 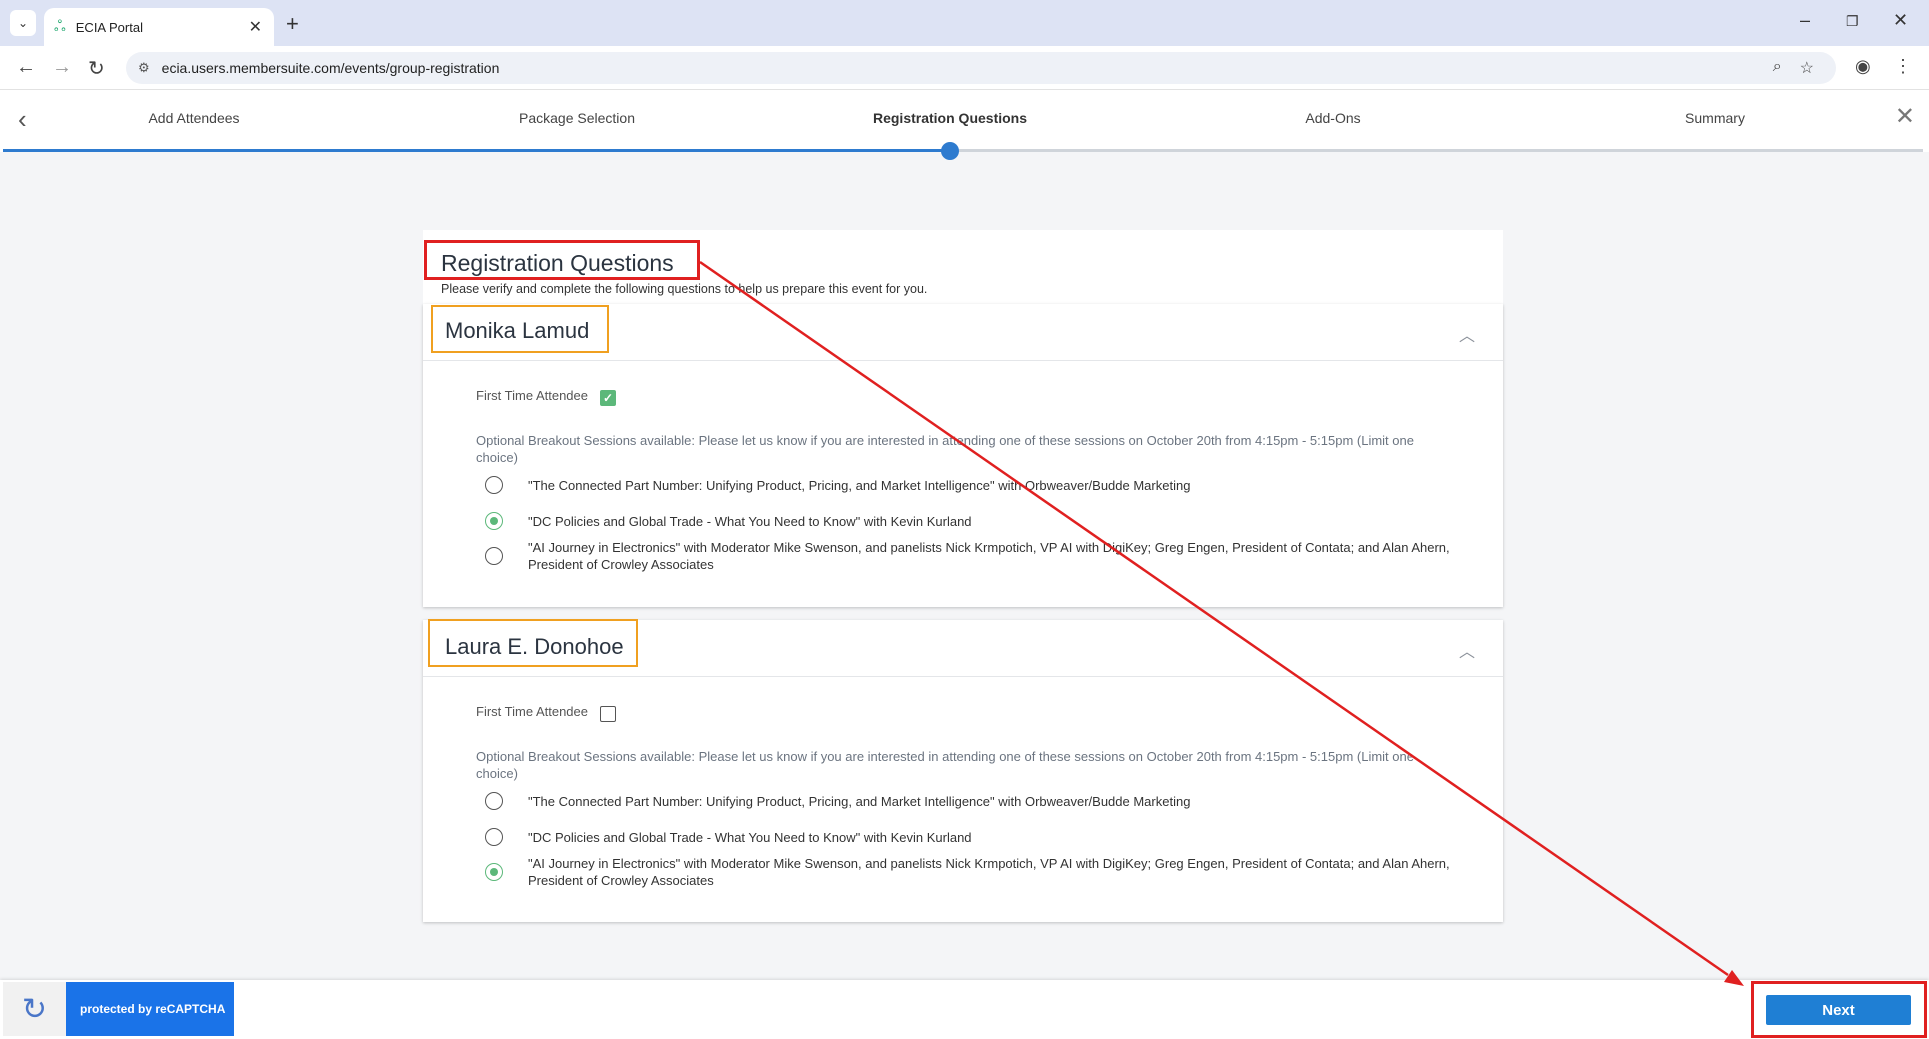 I want to click on browser-tab-bar: ⌄ ஃ ECIA Portal ✕ + – ❐ ✕, so click(x=964, y=23).